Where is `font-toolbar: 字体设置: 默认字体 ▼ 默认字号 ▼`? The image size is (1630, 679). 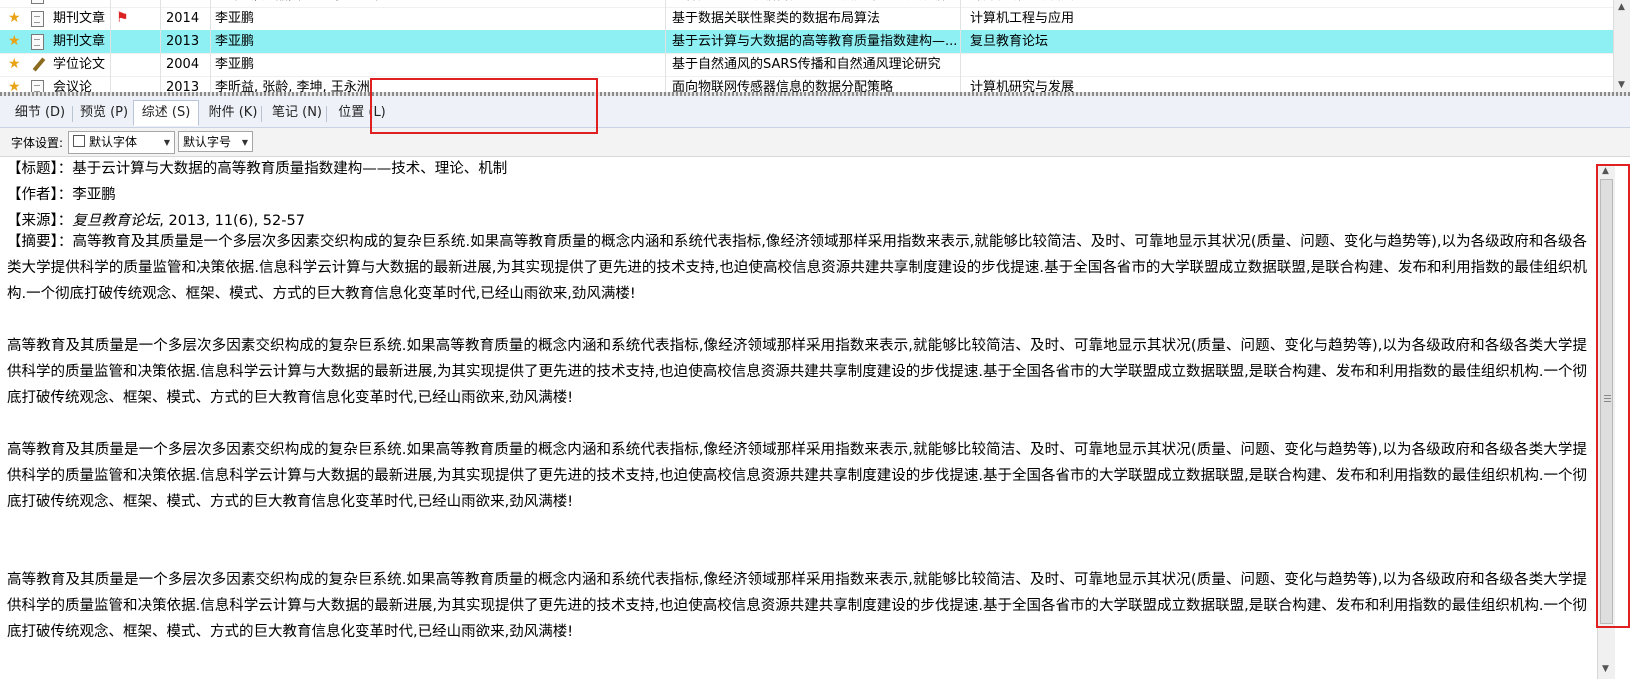 font-toolbar: 字体设置: 默认字体 ▼ 默认字号 ▼ is located at coordinates (815, 142).